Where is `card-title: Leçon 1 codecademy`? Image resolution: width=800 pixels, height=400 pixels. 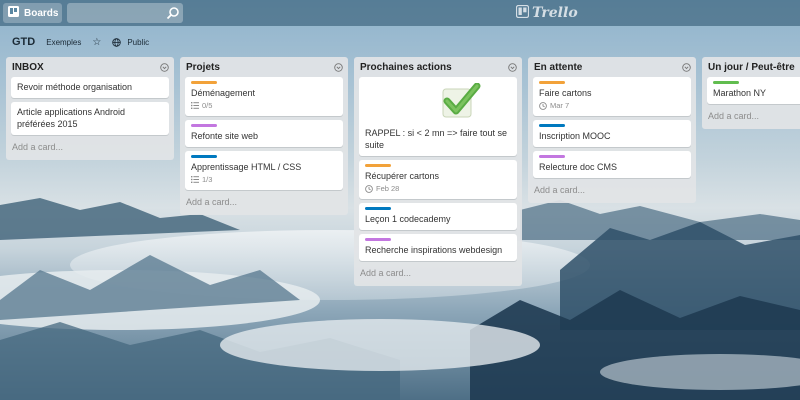
card-title: Leçon 1 codecademy is located at coordinates (408, 219).